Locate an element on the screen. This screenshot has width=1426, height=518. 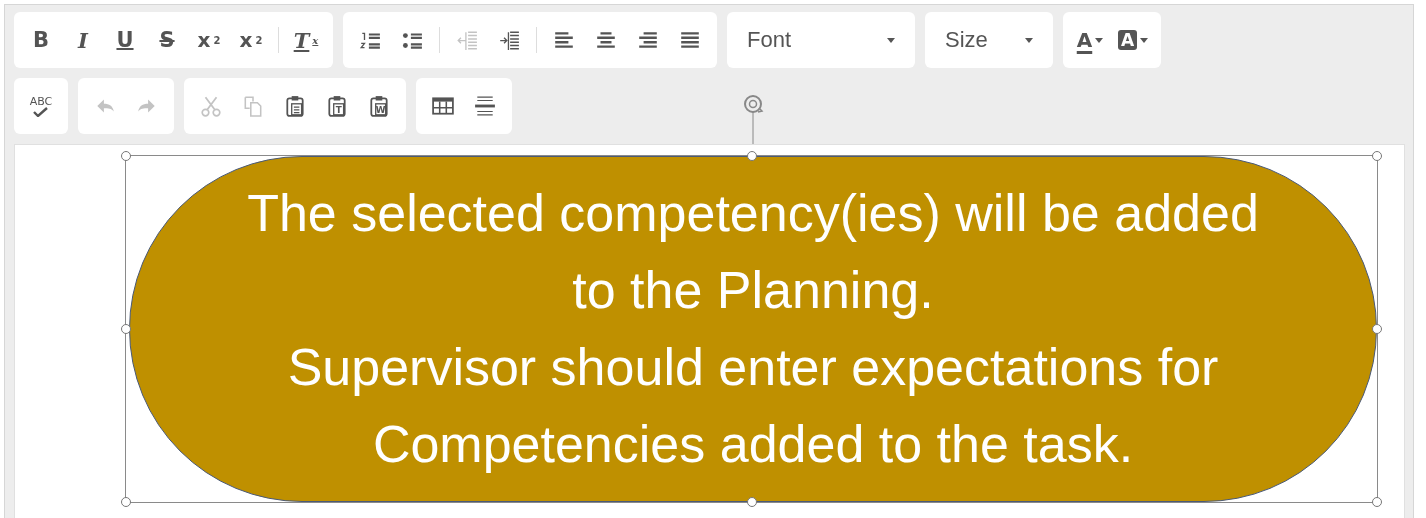
justify-icon is located at coordinates (690, 40).